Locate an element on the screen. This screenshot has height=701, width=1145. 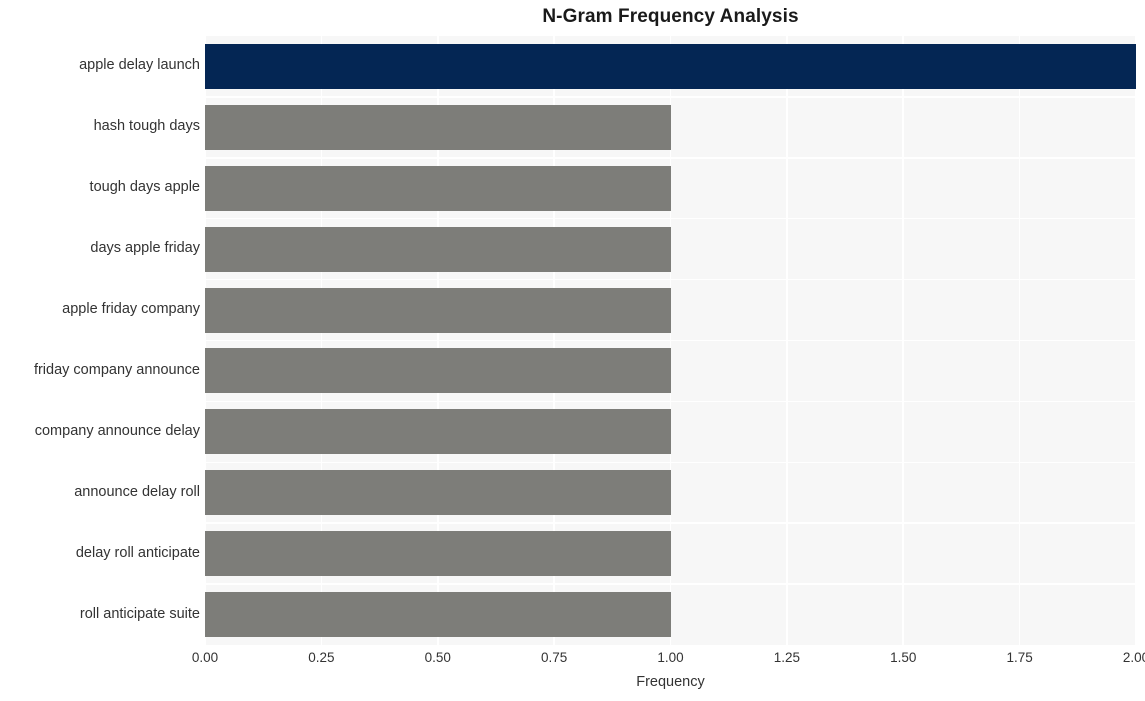
y-axis-tick-label: hash tough days is located at coordinates (146, 126).